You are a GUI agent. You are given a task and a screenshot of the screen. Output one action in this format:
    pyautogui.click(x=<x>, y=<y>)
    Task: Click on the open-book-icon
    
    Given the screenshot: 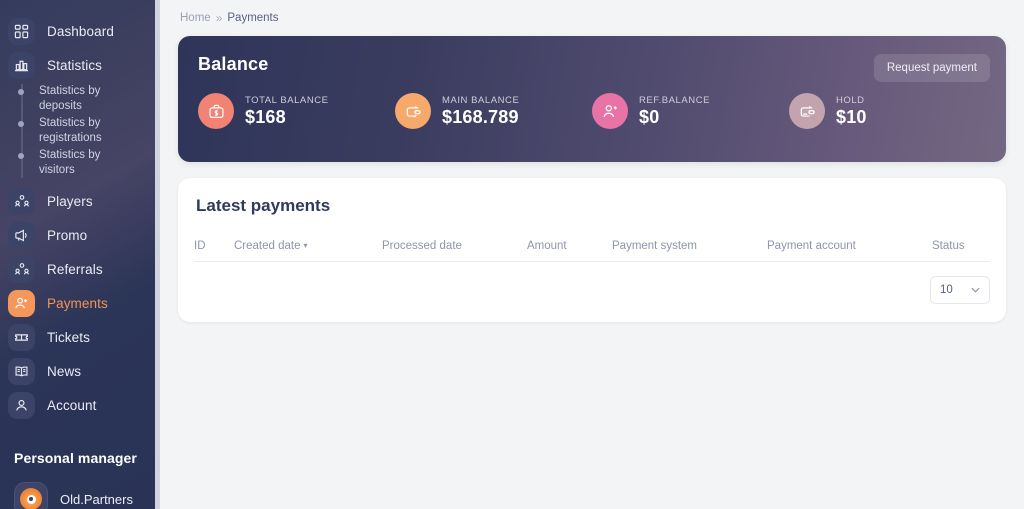 What is the action you would take?
    pyautogui.click(x=21, y=371)
    